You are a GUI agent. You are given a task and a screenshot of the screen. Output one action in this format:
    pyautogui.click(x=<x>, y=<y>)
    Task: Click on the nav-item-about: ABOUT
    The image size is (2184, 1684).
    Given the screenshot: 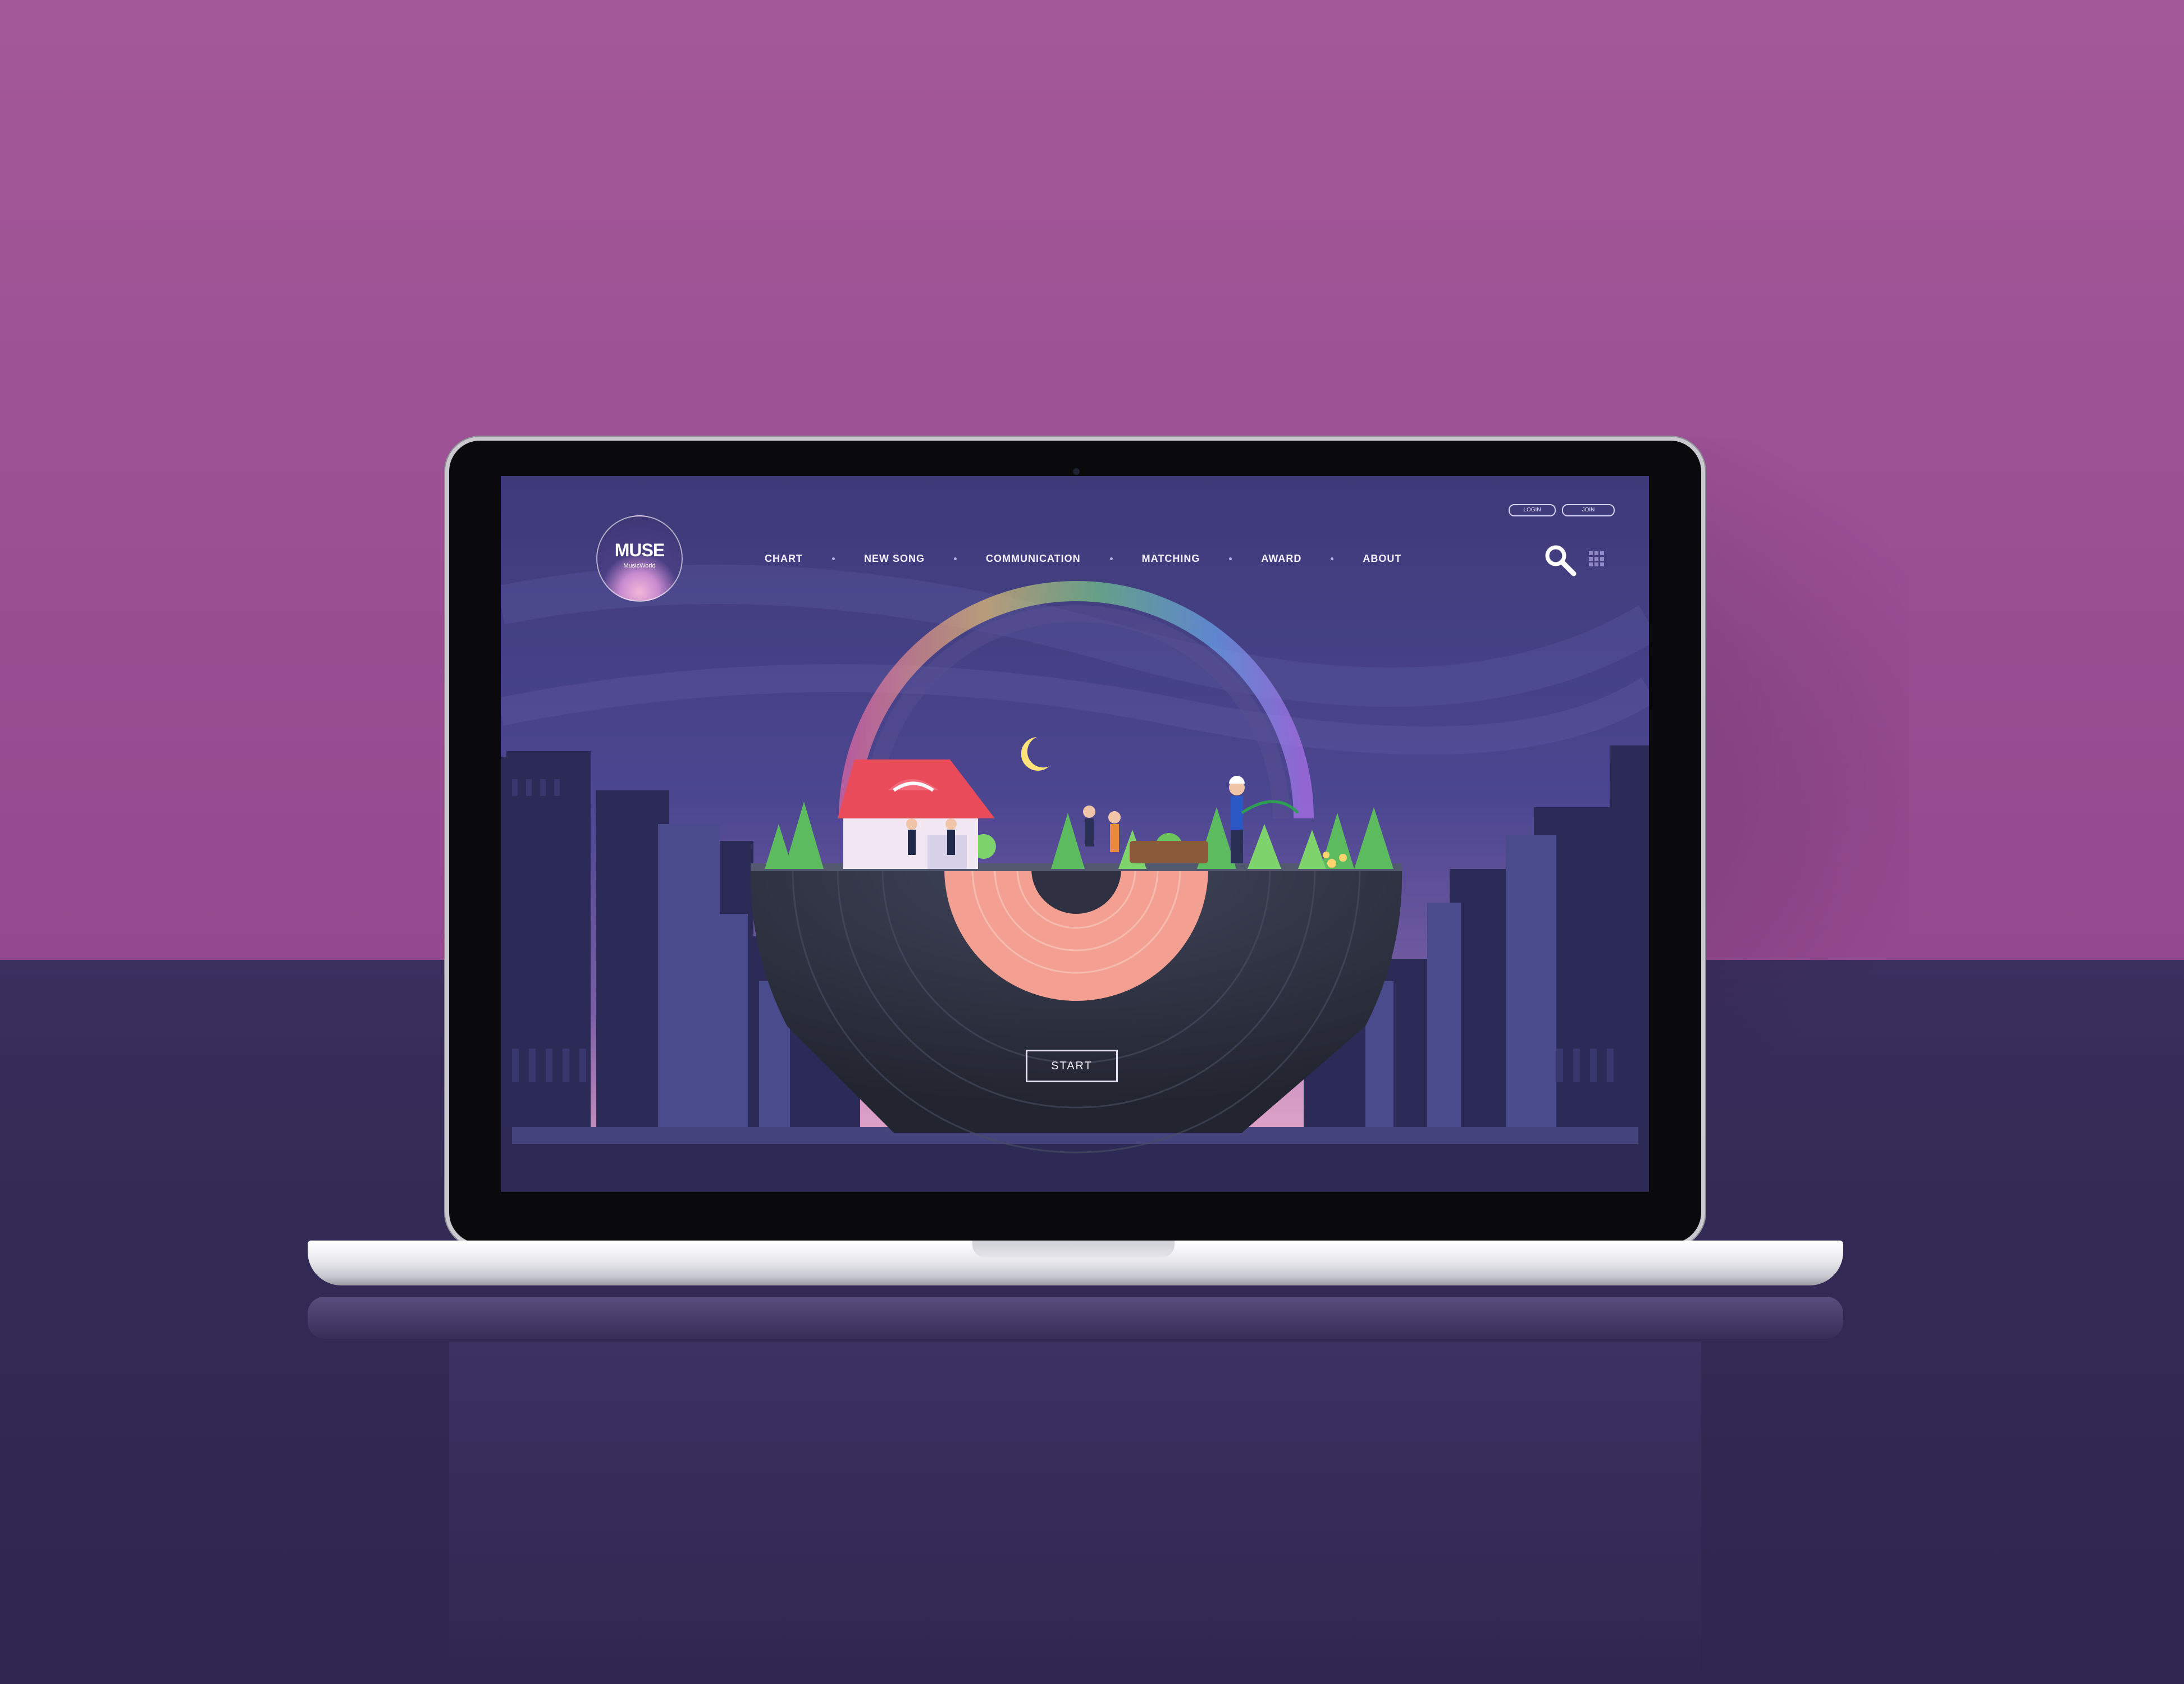 What is the action you would take?
    pyautogui.click(x=1382, y=559)
    